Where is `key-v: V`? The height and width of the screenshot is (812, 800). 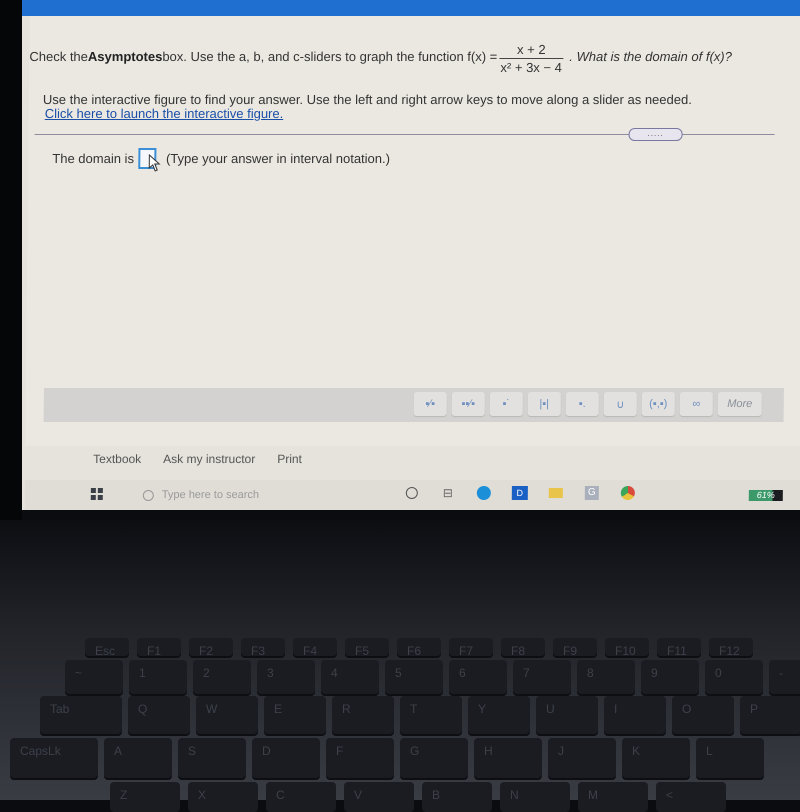 key-v: V is located at coordinates (379, 797).